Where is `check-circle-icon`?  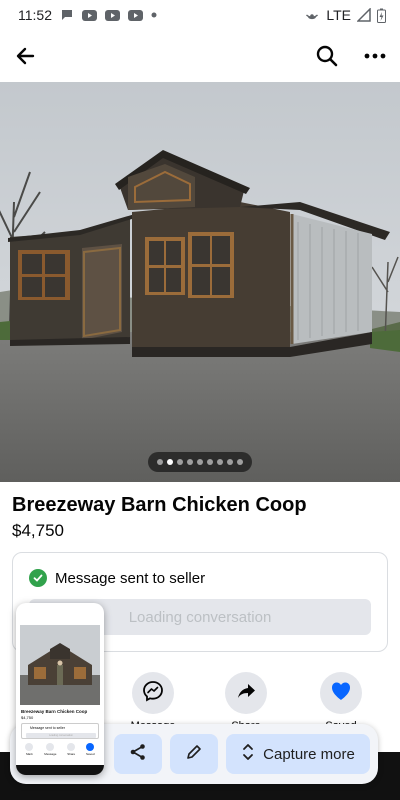
check-circle-icon is located at coordinates (38, 578).